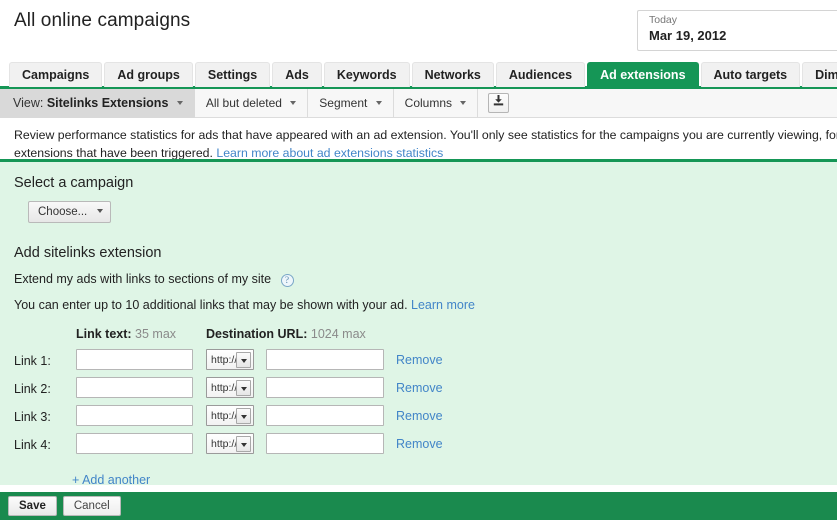  I want to click on dest-url-column-label: Destination URL:, so click(257, 334).